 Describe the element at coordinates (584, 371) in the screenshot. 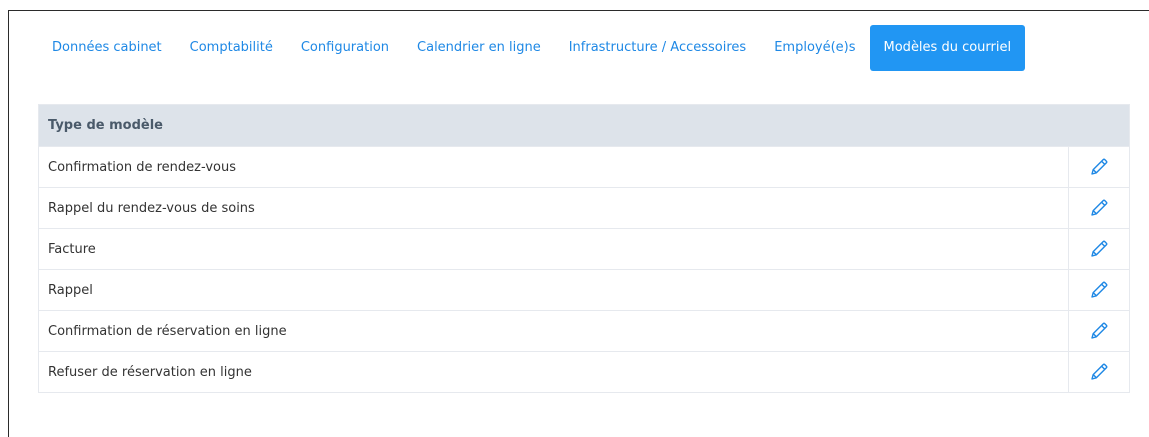

I see `table-row: Refuser de réservation en ligne` at that location.